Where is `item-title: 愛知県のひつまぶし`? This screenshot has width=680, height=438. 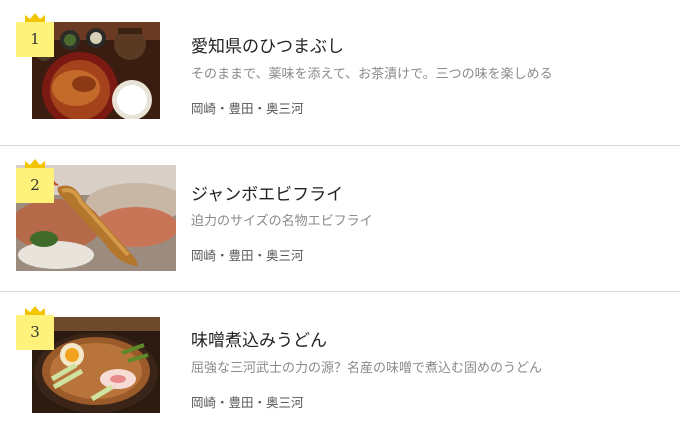
item-title: 愛知県のひつまぶし is located at coordinates (267, 44).